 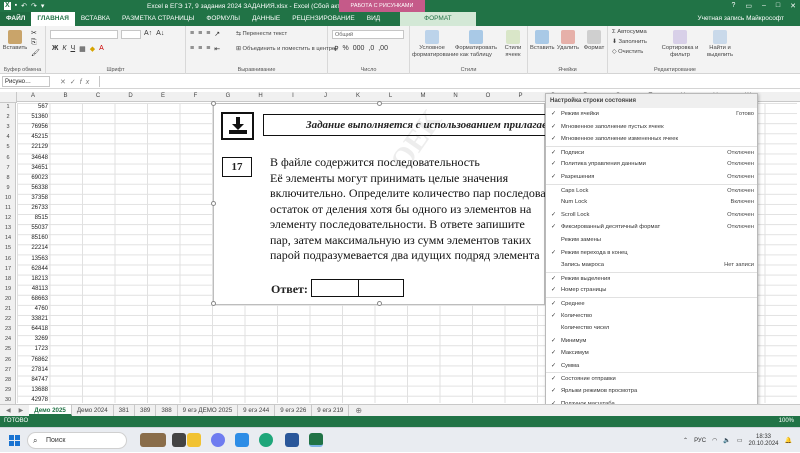 What do you see at coordinates (680, 44) in the screenshot?
I see `sort-filter-button: Сортировка и фильтр` at bounding box center [680, 44].